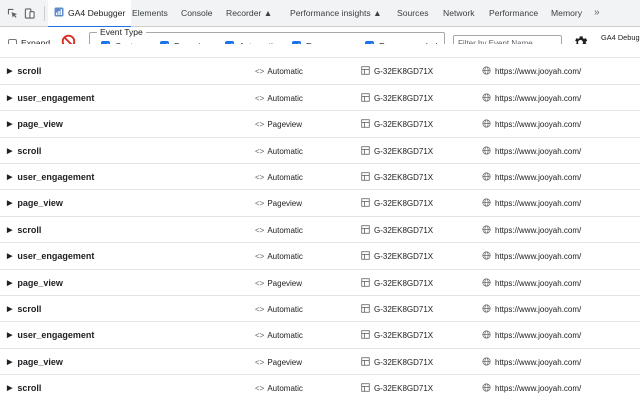  Describe the element at coordinates (513, 13) in the screenshot. I see `tab-performance: Performance` at that location.